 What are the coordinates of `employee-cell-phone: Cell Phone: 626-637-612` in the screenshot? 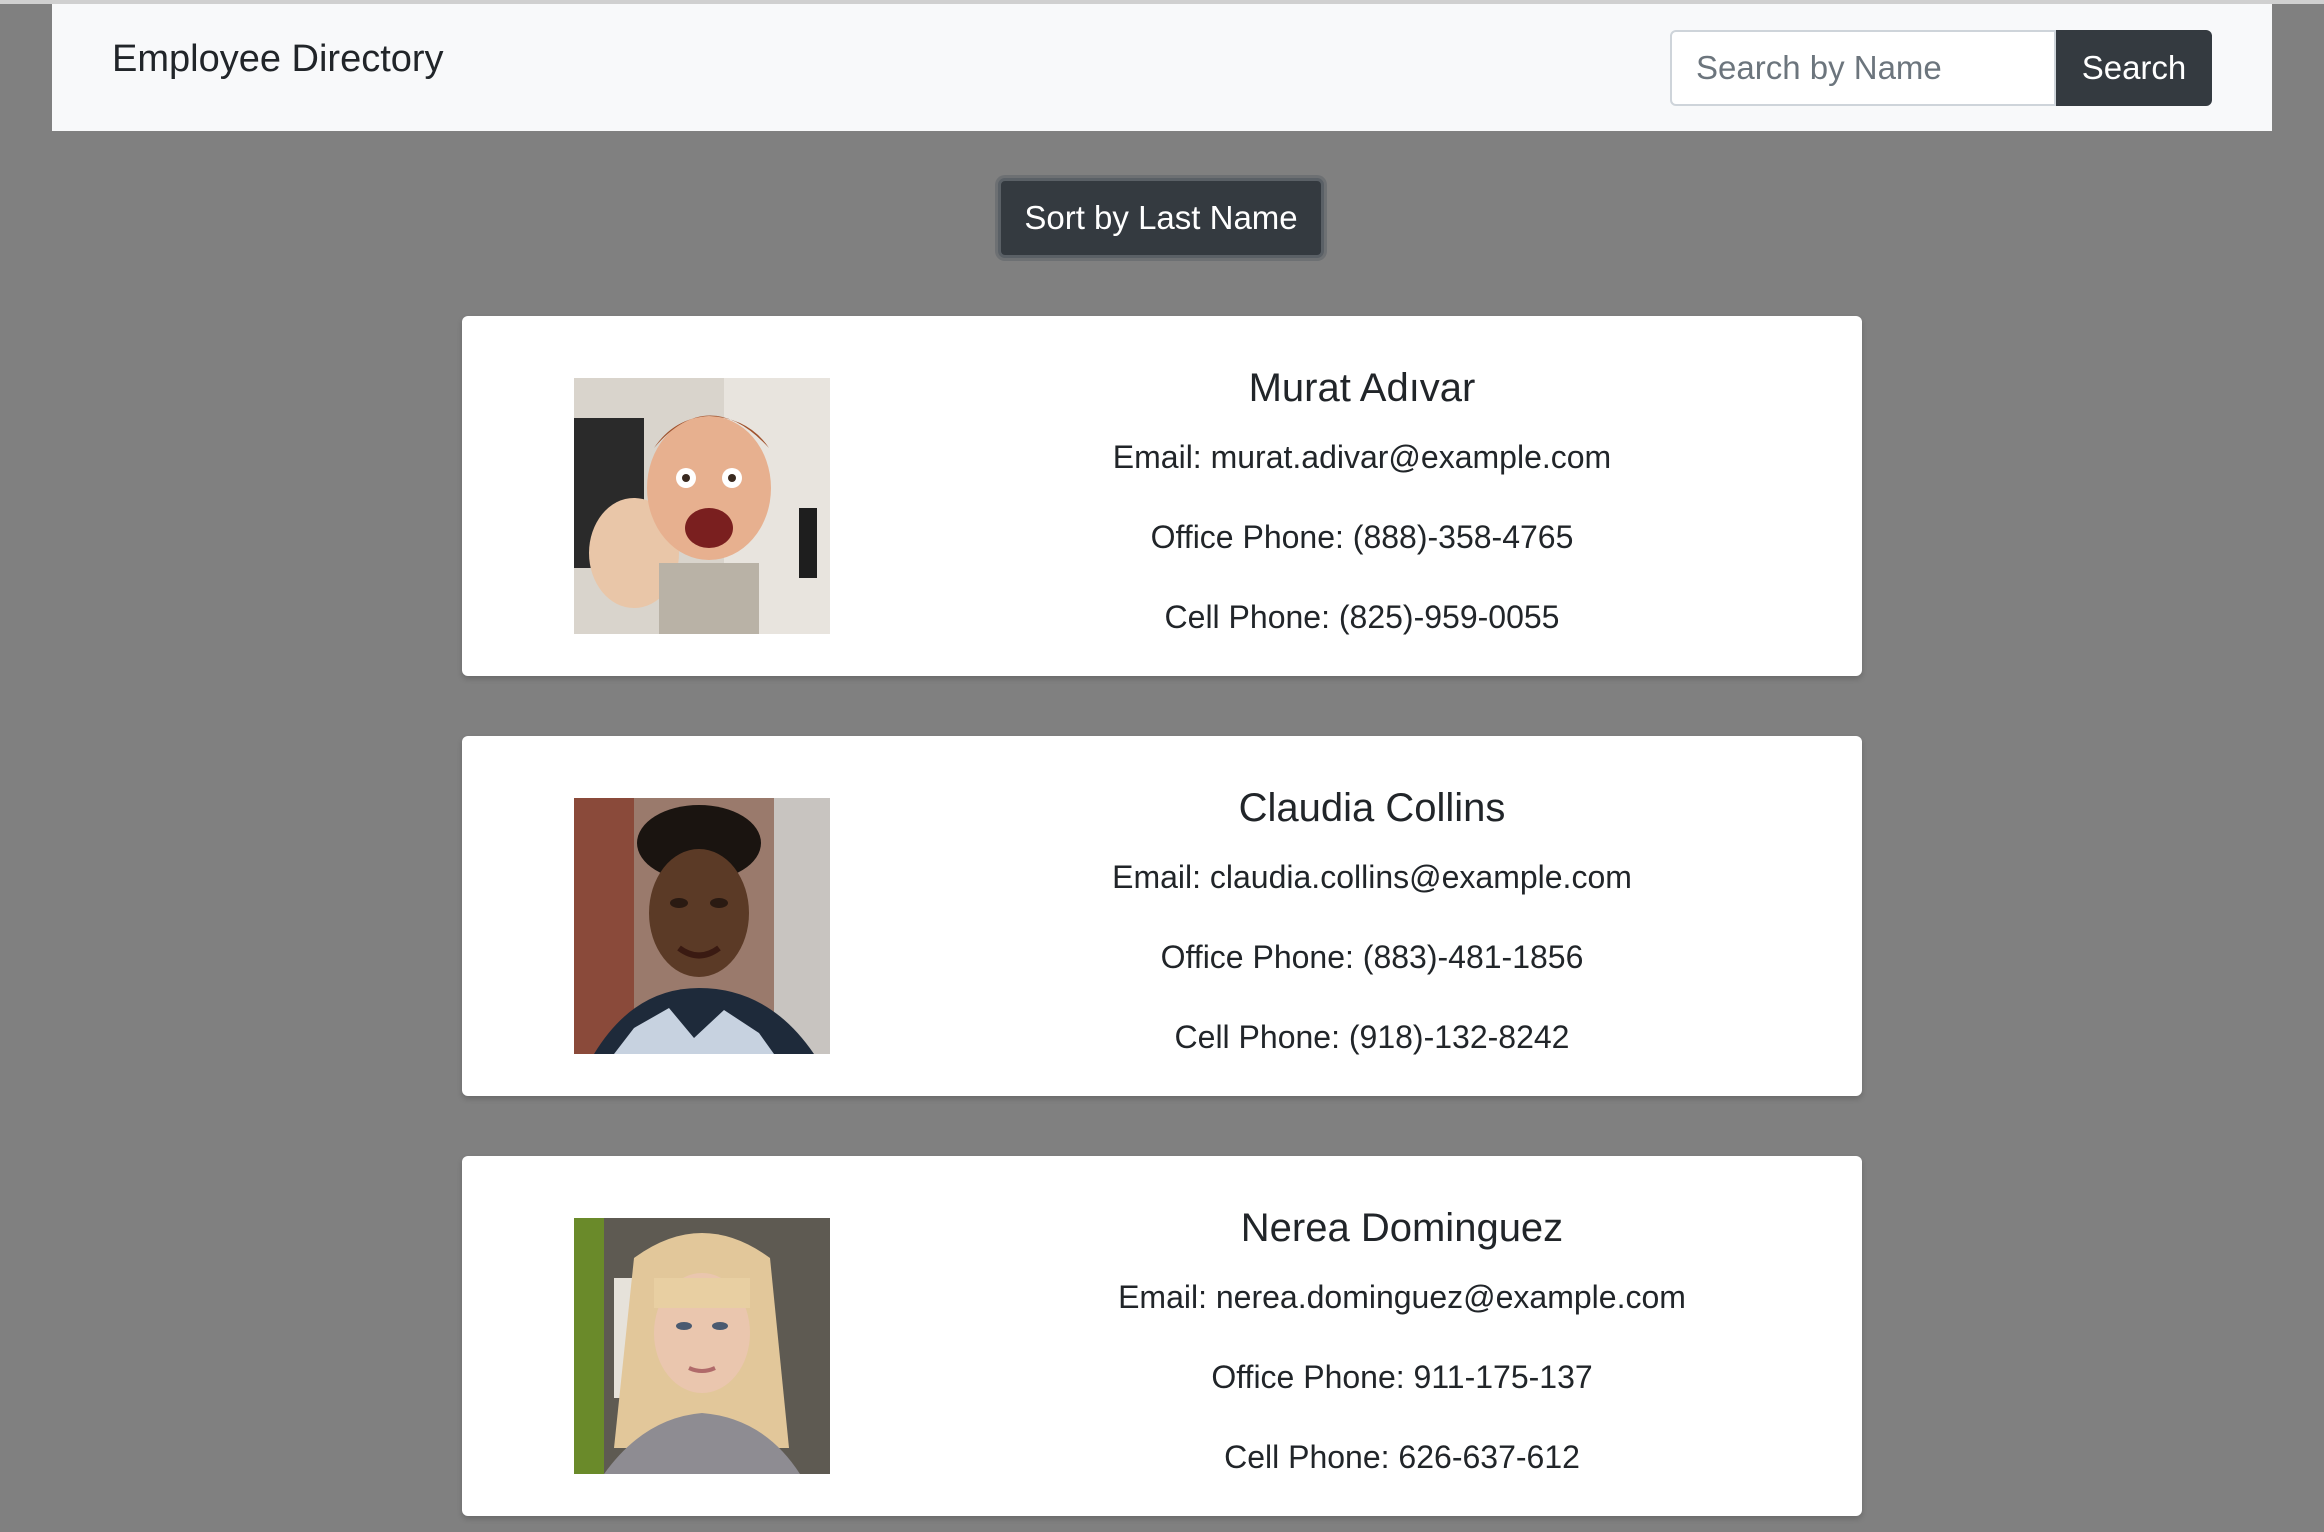 It's located at (1402, 1457).